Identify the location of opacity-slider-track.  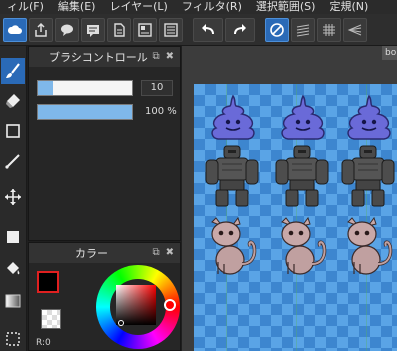
(85, 112).